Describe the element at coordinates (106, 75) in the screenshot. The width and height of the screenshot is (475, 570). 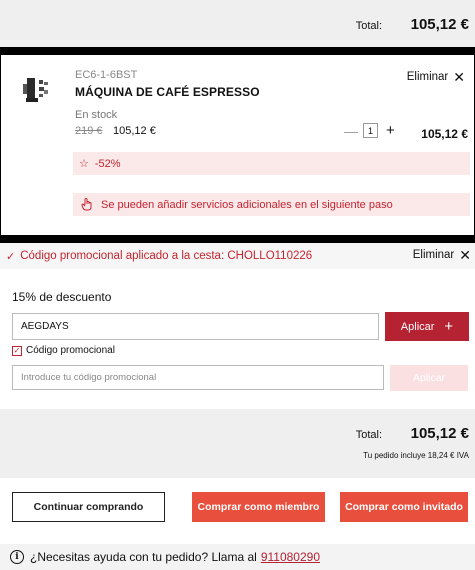
I see `product-sku: EC6-1-6BST` at that location.